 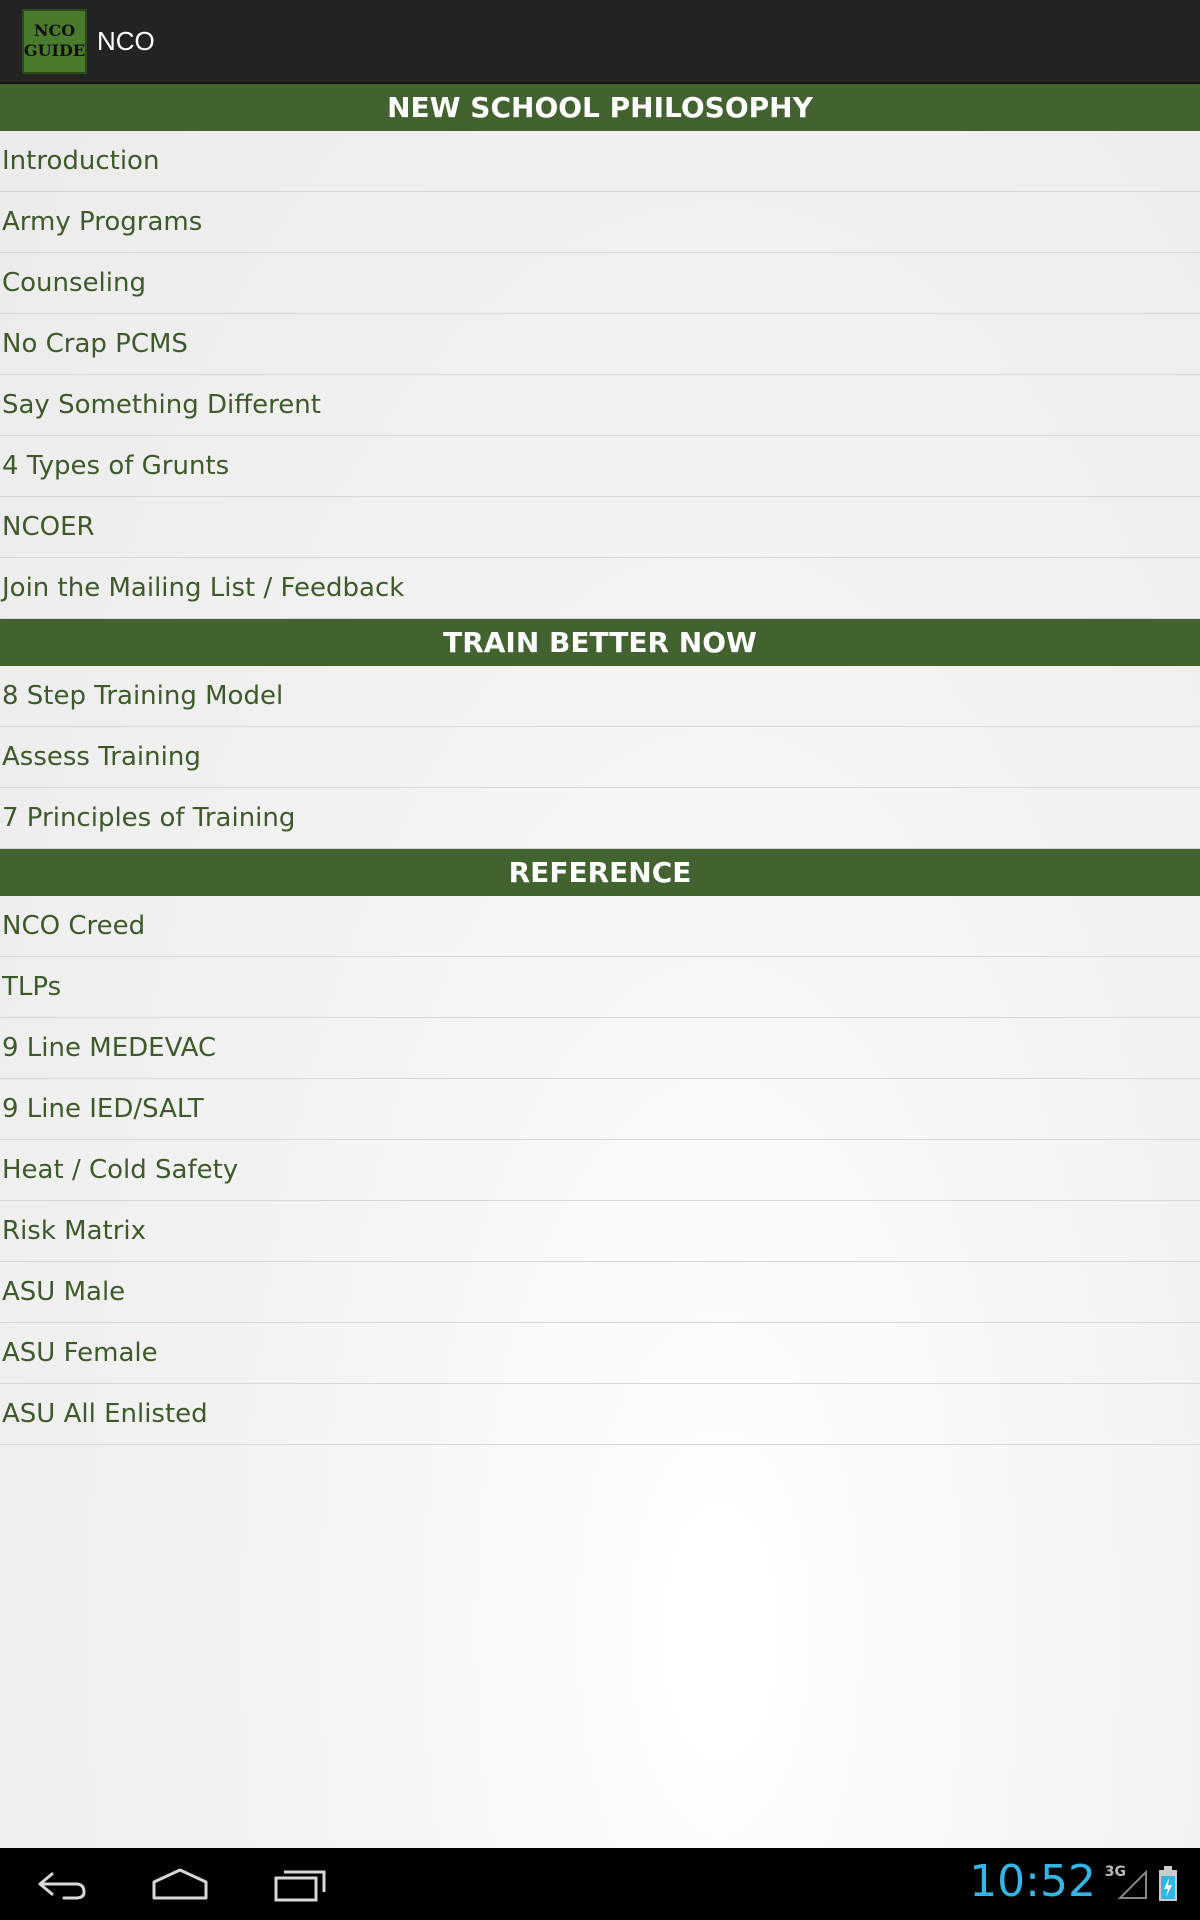 What do you see at coordinates (180, 1884) in the screenshot?
I see `home-icon` at bounding box center [180, 1884].